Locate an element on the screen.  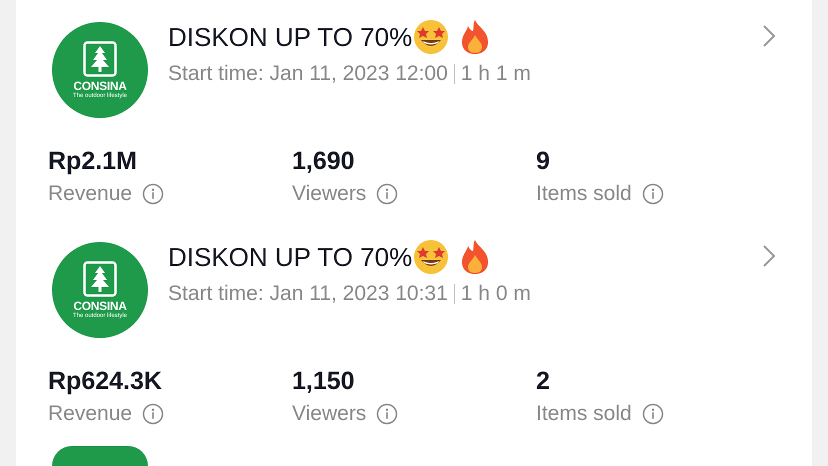
stat-value: Rp624.3K is located at coordinates (105, 381).